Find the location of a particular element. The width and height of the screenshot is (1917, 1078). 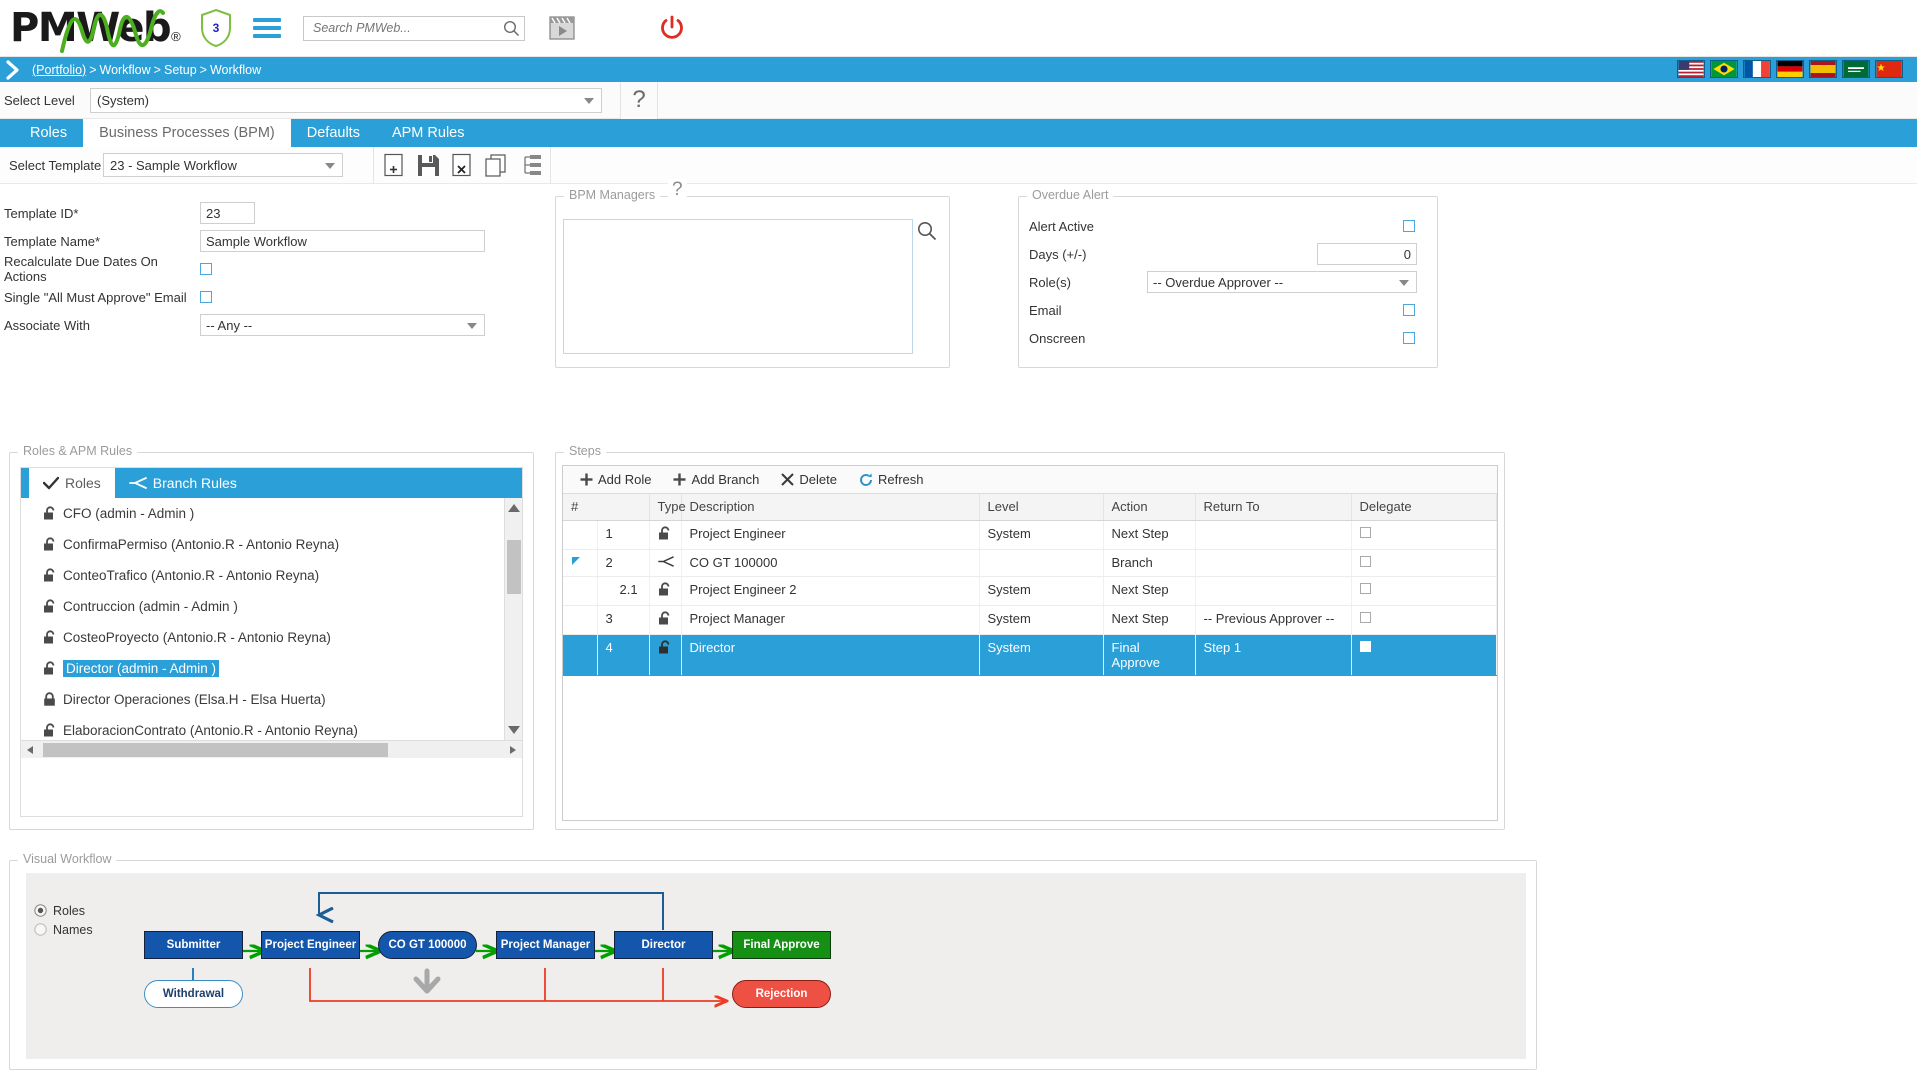

role-list-item: Contruccion (admin - Admin ) is located at coordinates (271, 606).